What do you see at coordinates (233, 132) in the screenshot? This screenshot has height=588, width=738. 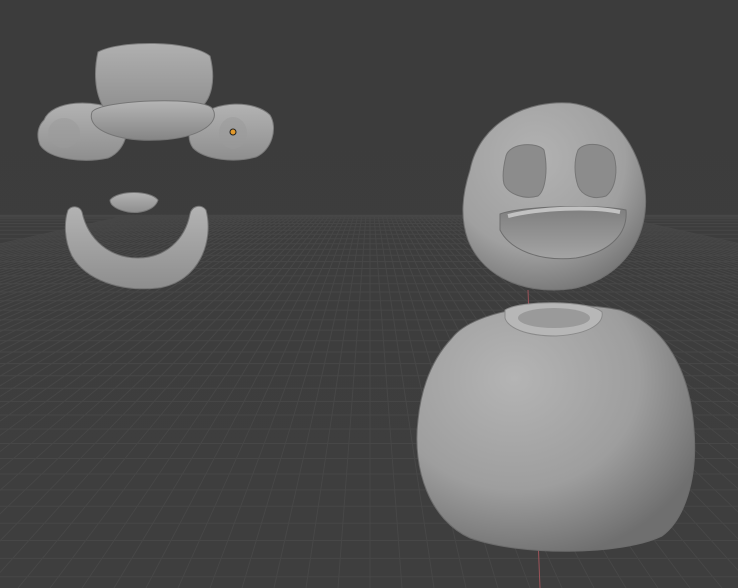 I see `object-origin-marker` at bounding box center [233, 132].